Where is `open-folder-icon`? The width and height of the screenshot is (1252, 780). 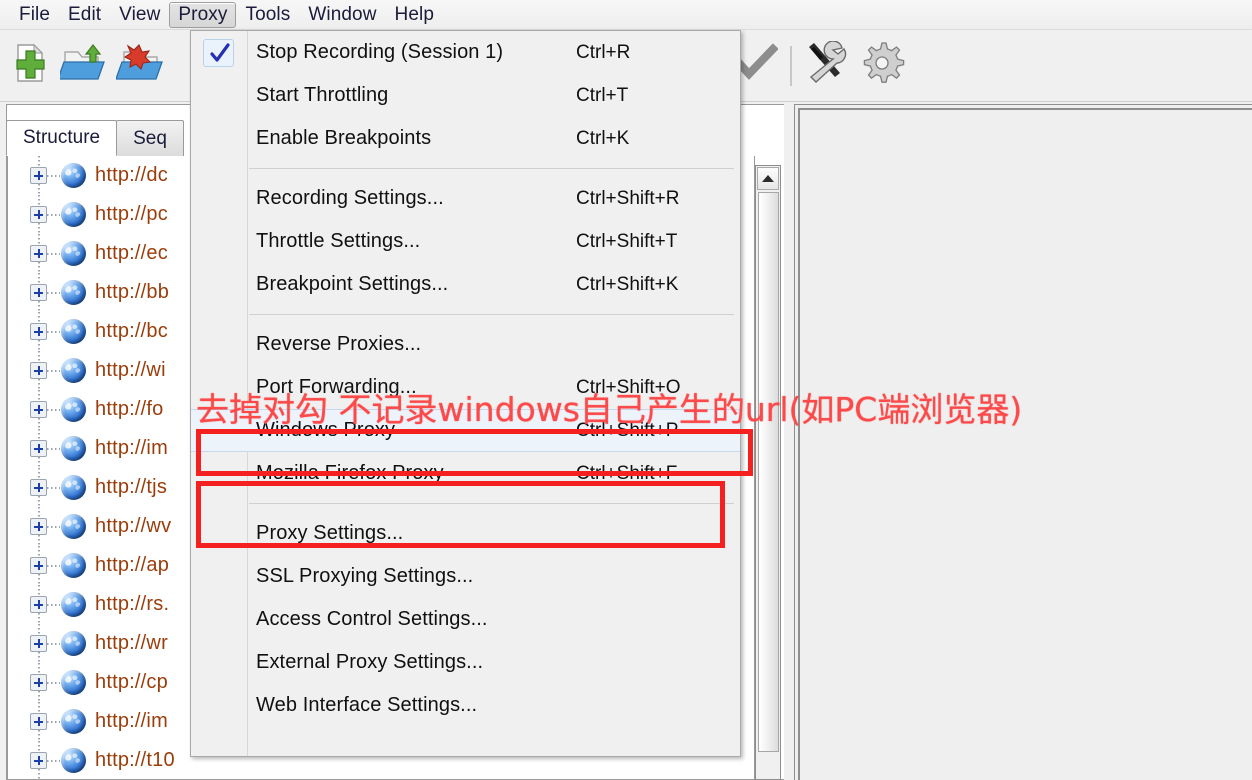
open-folder-icon is located at coordinates (82, 65).